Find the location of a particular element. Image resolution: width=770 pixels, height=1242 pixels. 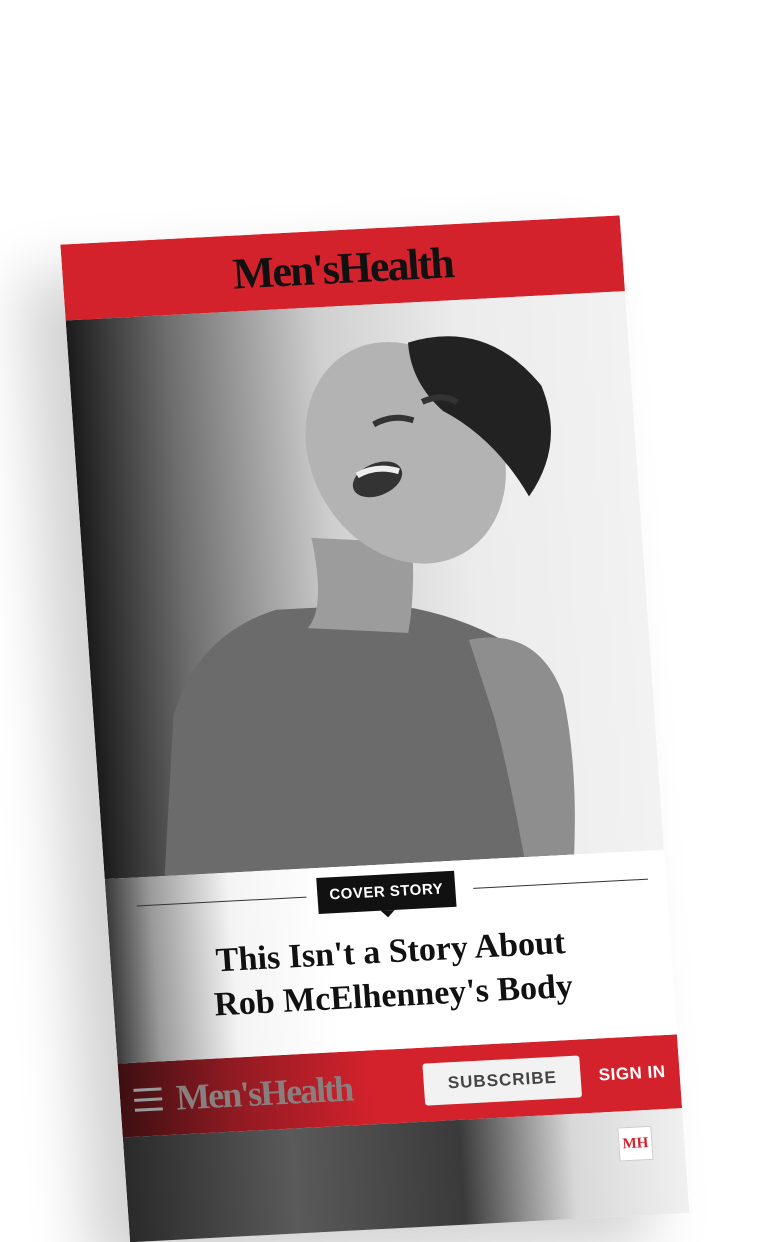

brand-logo: Men'sHealth is located at coordinates (342, 268).